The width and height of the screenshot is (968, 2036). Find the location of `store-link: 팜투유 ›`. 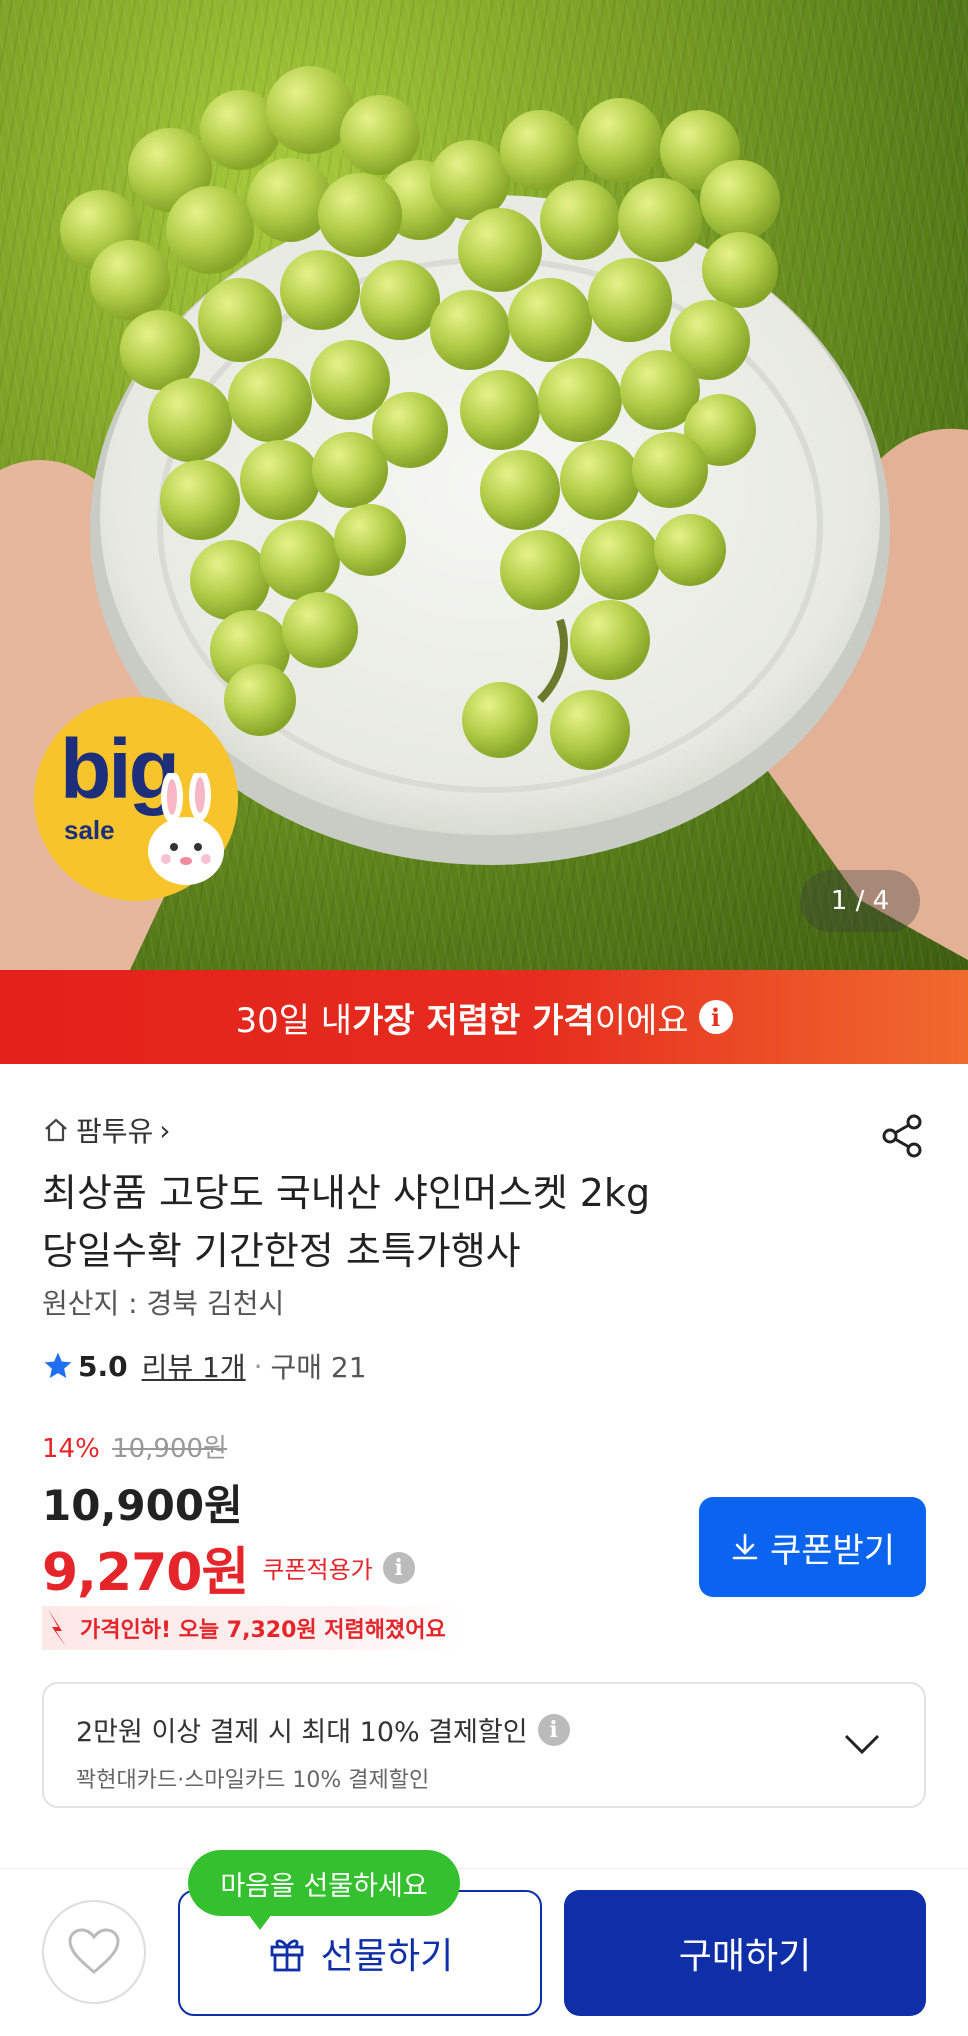

store-link: 팜투유 › is located at coordinates (106, 1130).